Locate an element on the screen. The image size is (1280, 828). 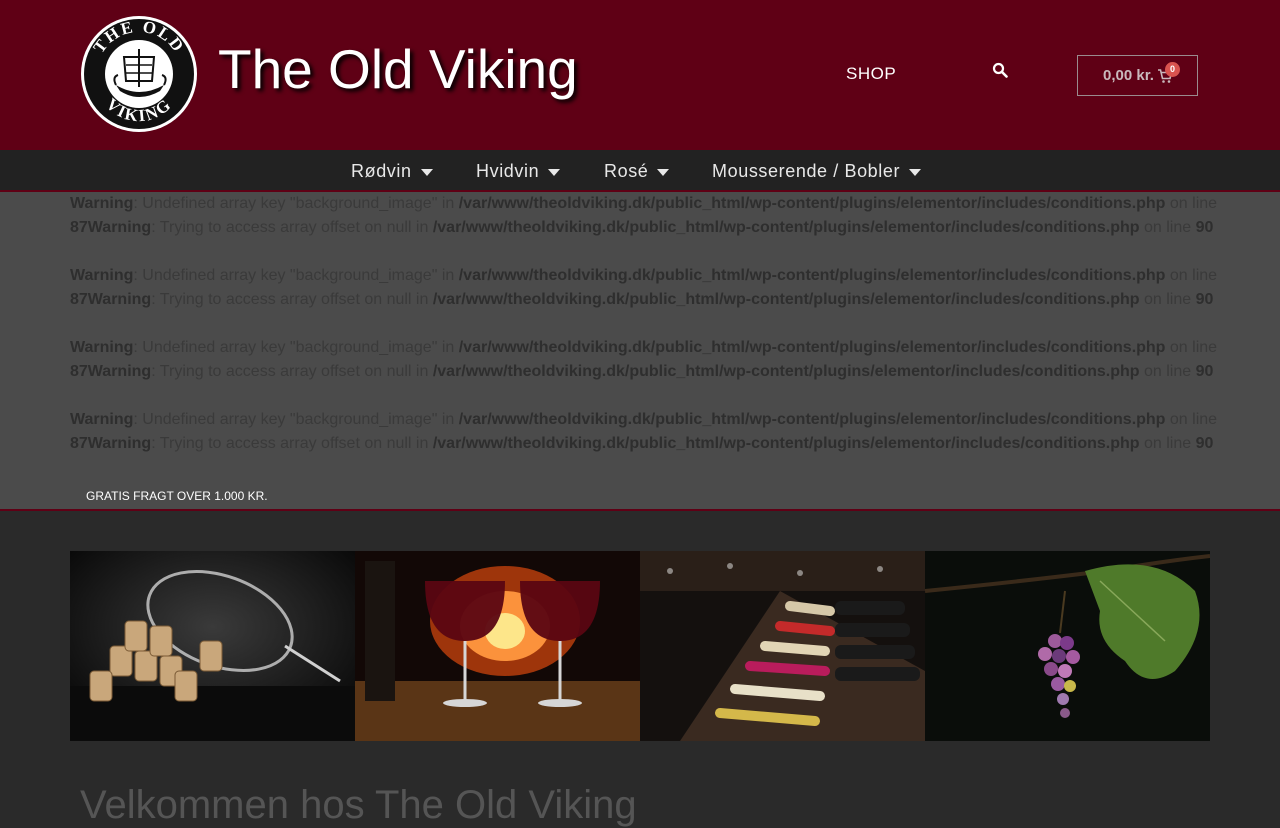
shop-link: SHOP is located at coordinates (871, 74).